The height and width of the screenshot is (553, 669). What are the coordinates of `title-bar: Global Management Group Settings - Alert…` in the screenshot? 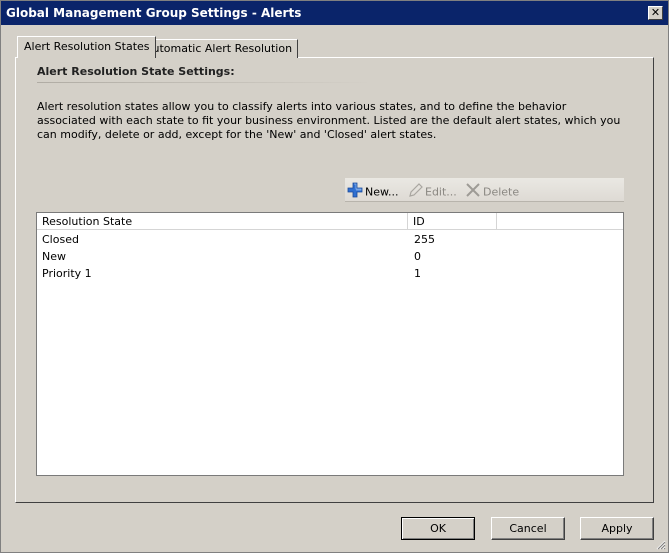 It's located at (334, 13).